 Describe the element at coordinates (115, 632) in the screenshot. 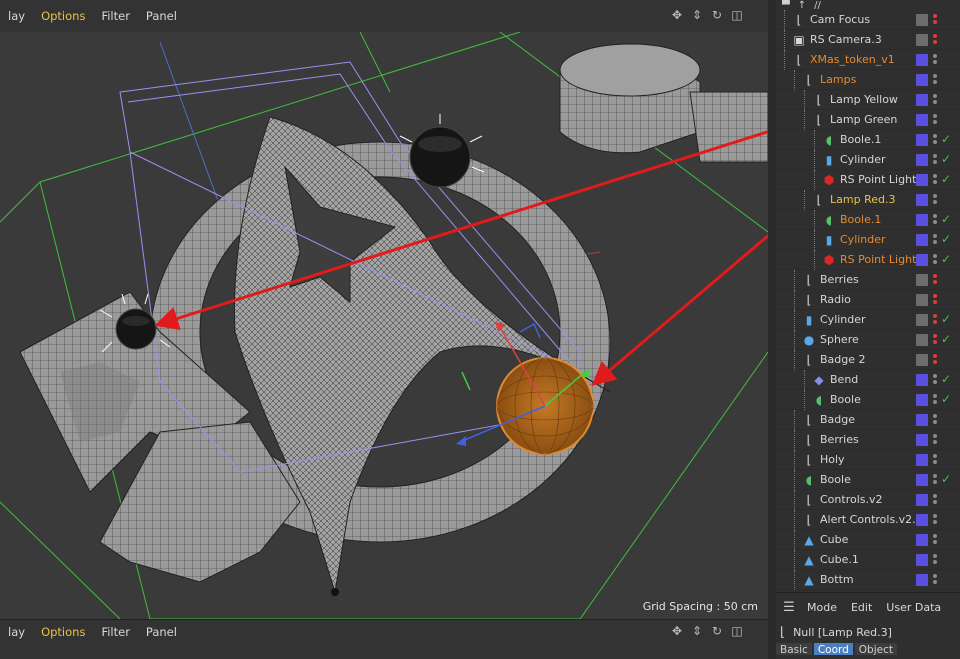

I see `menu-filter-bottom: Filter` at that location.